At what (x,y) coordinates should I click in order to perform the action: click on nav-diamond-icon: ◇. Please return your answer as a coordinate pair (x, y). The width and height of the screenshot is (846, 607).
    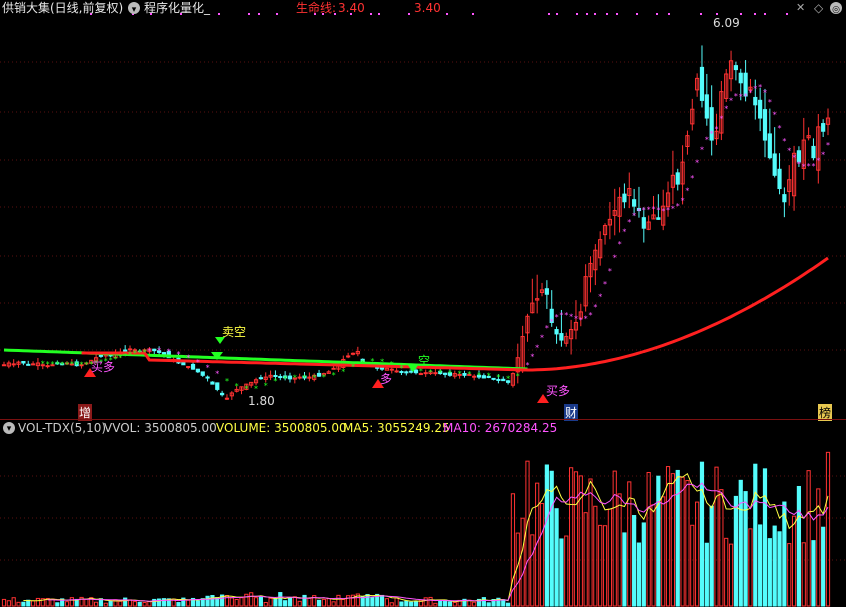
    Looking at the image, I should click on (818, 8).